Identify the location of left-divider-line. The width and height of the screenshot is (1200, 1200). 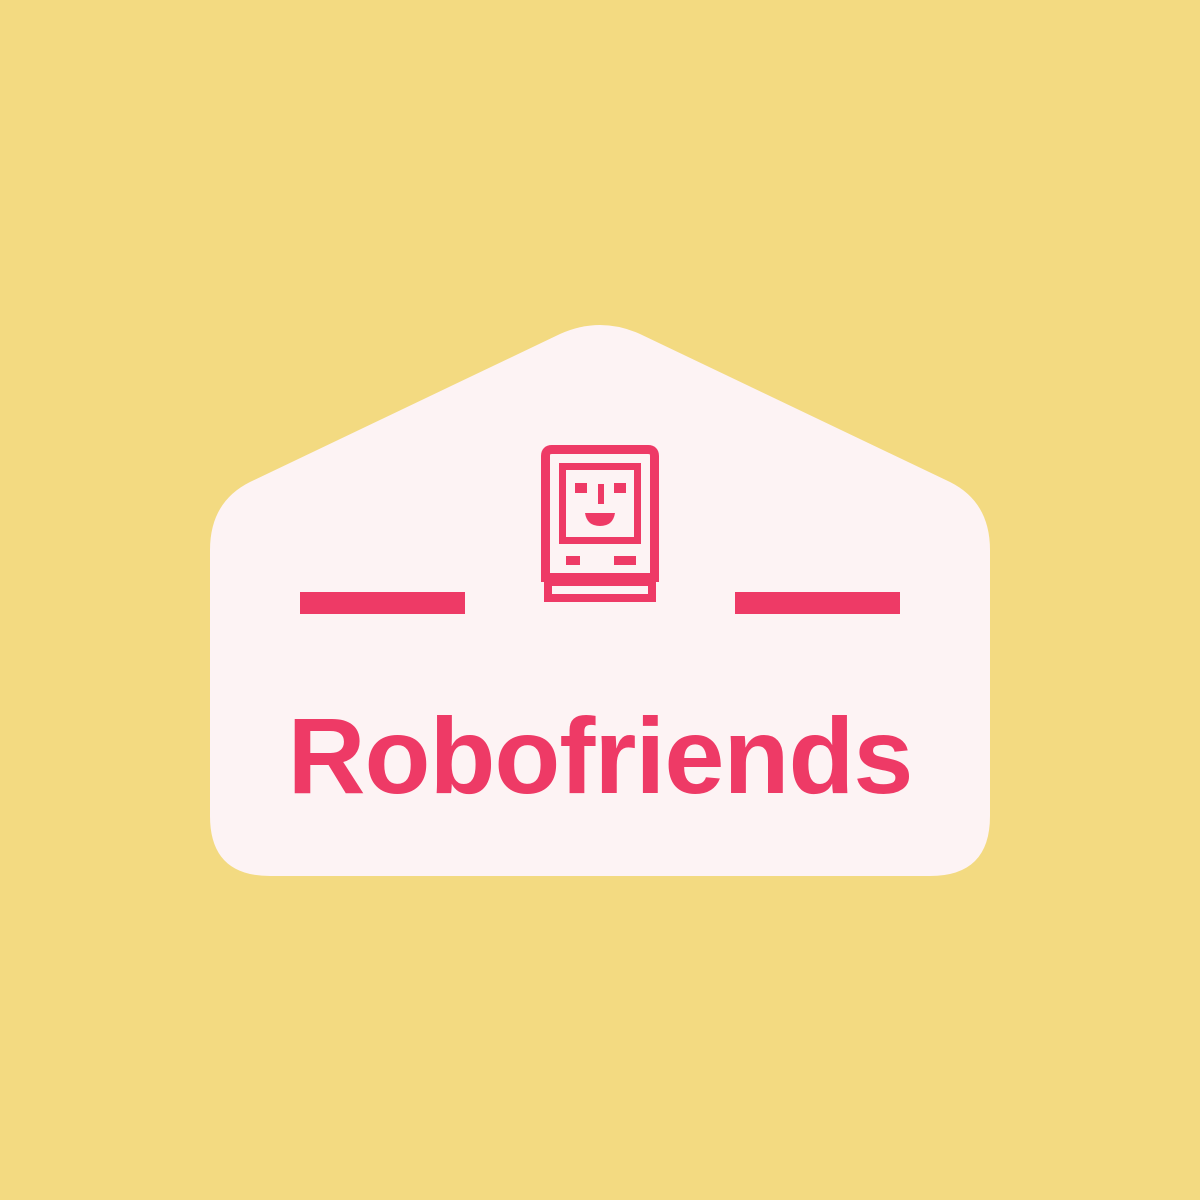
(382, 603).